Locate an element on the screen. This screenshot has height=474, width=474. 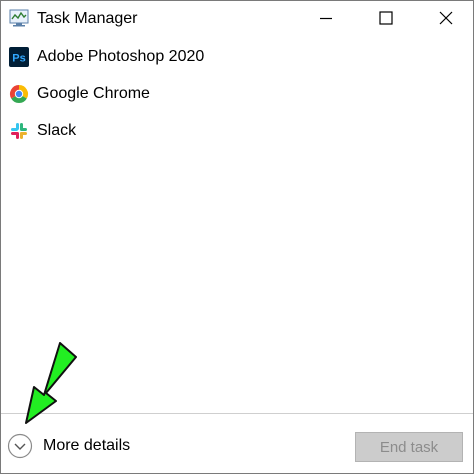
close-button is located at coordinates (446, 18).